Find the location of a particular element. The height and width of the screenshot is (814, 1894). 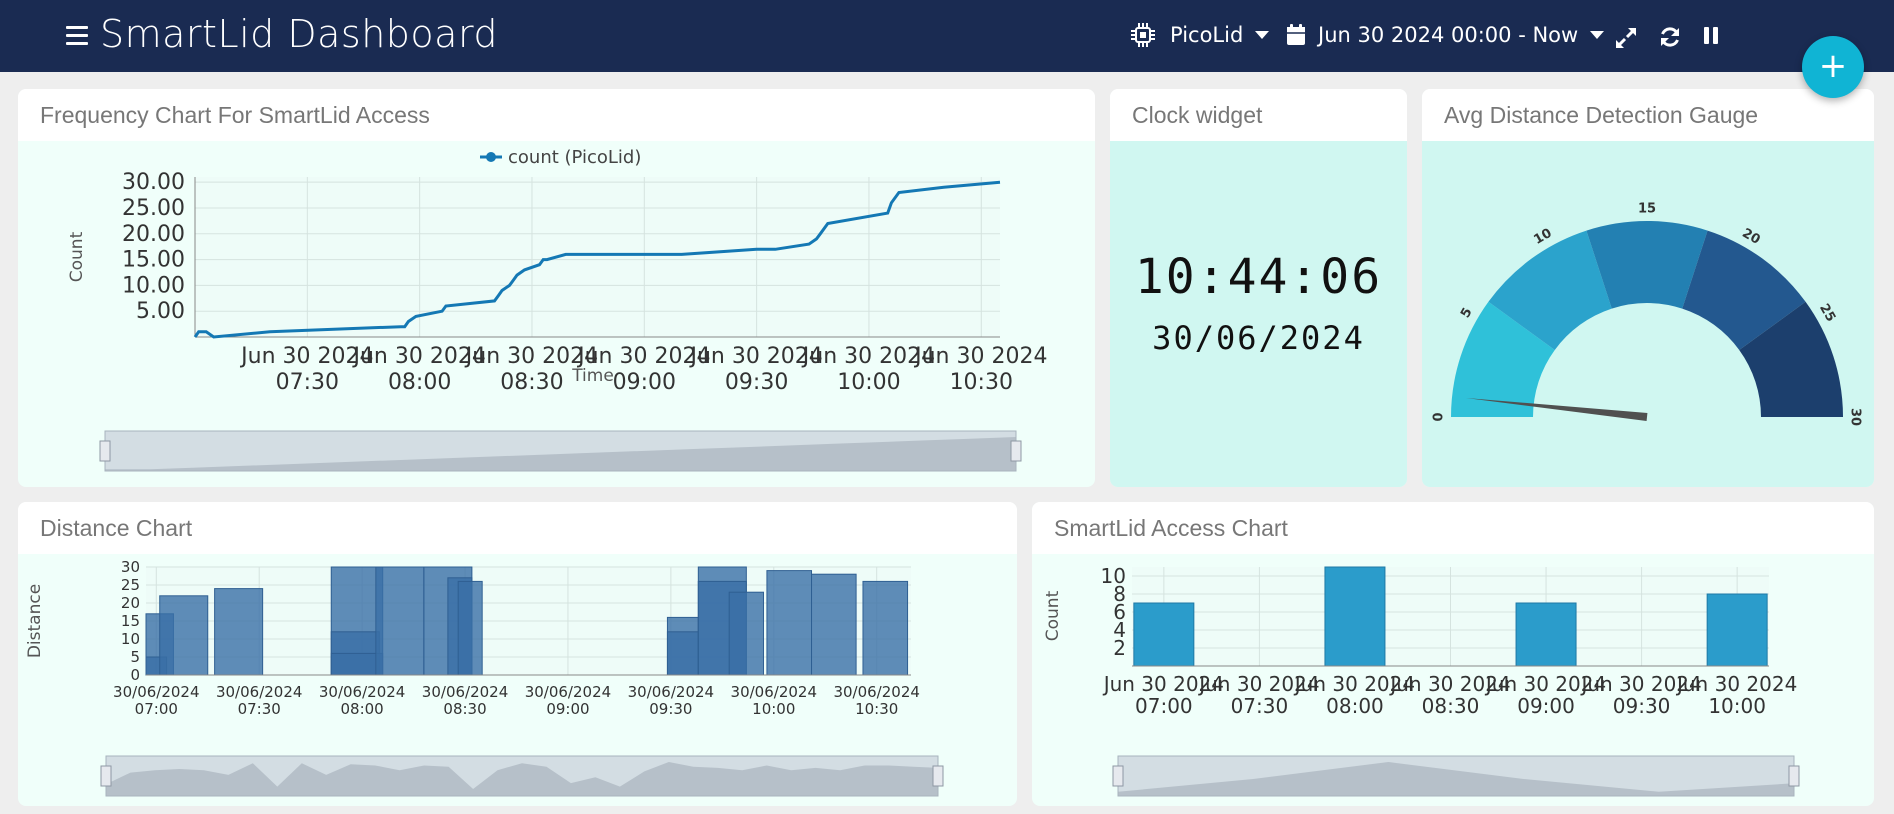

menu-icon is located at coordinates (77, 36).